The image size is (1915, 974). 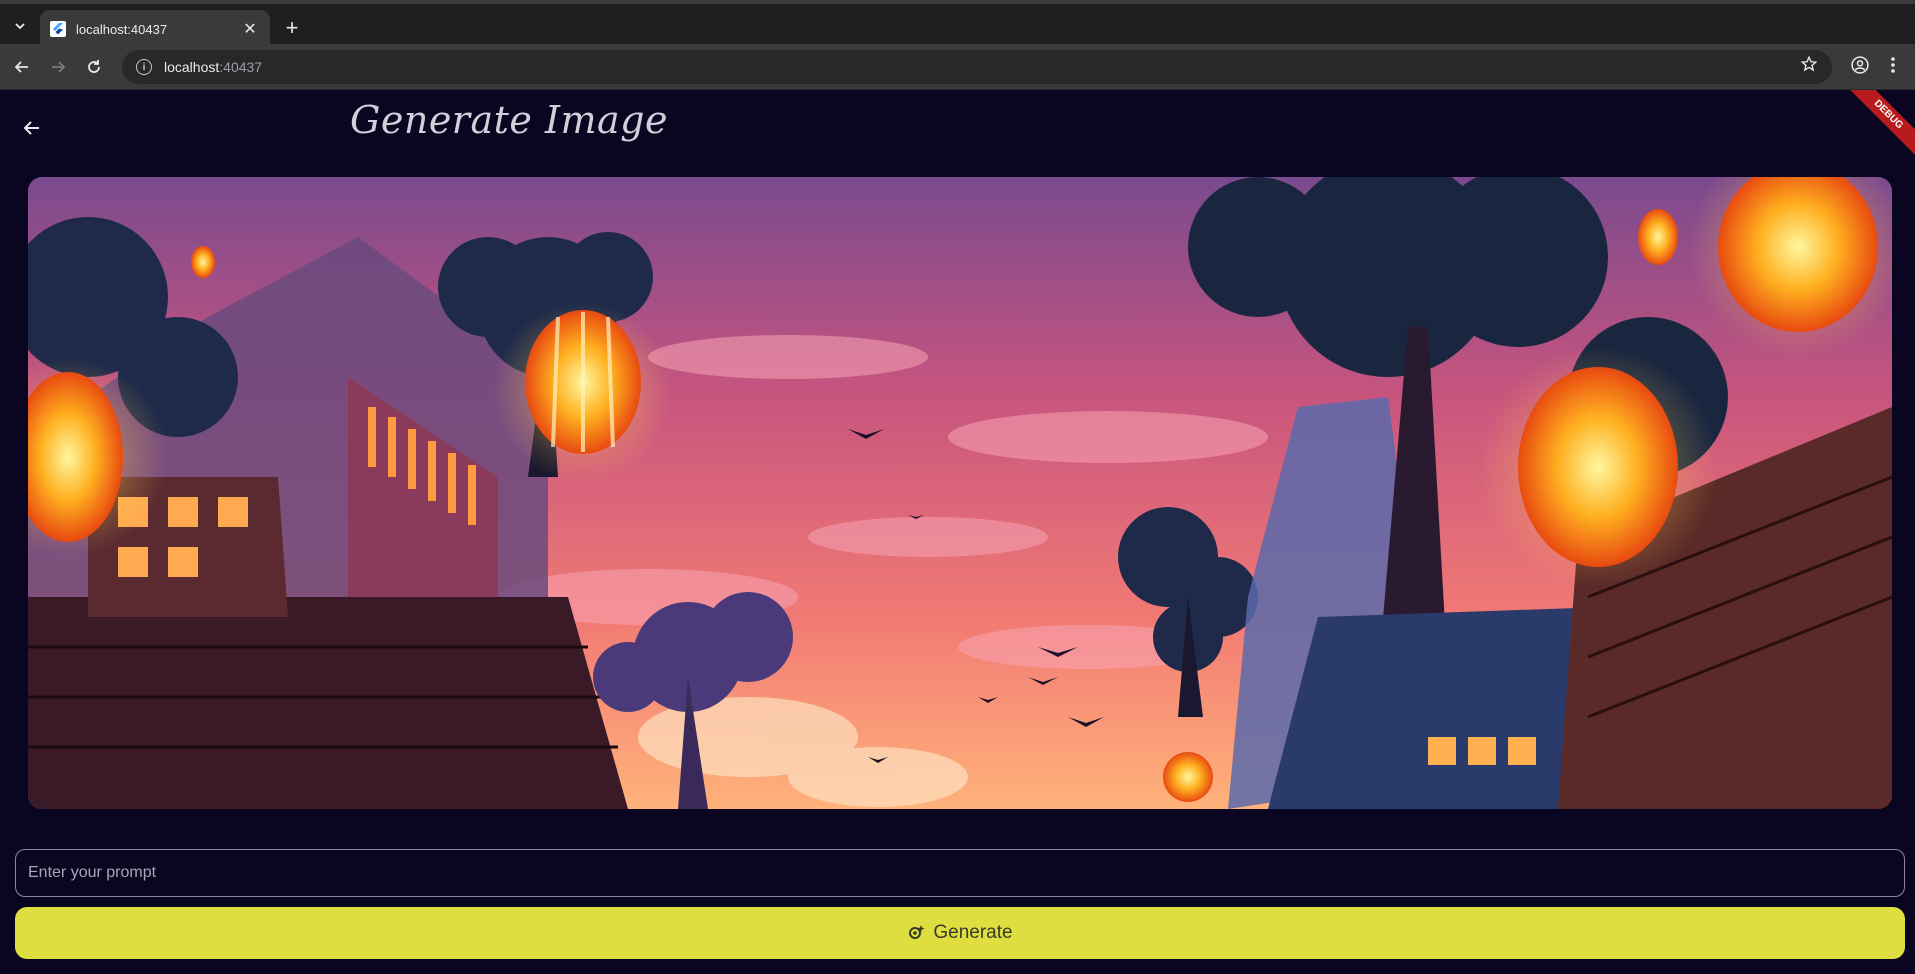 What do you see at coordinates (192, 67) in the screenshot?
I see `url-host: localhost` at bounding box center [192, 67].